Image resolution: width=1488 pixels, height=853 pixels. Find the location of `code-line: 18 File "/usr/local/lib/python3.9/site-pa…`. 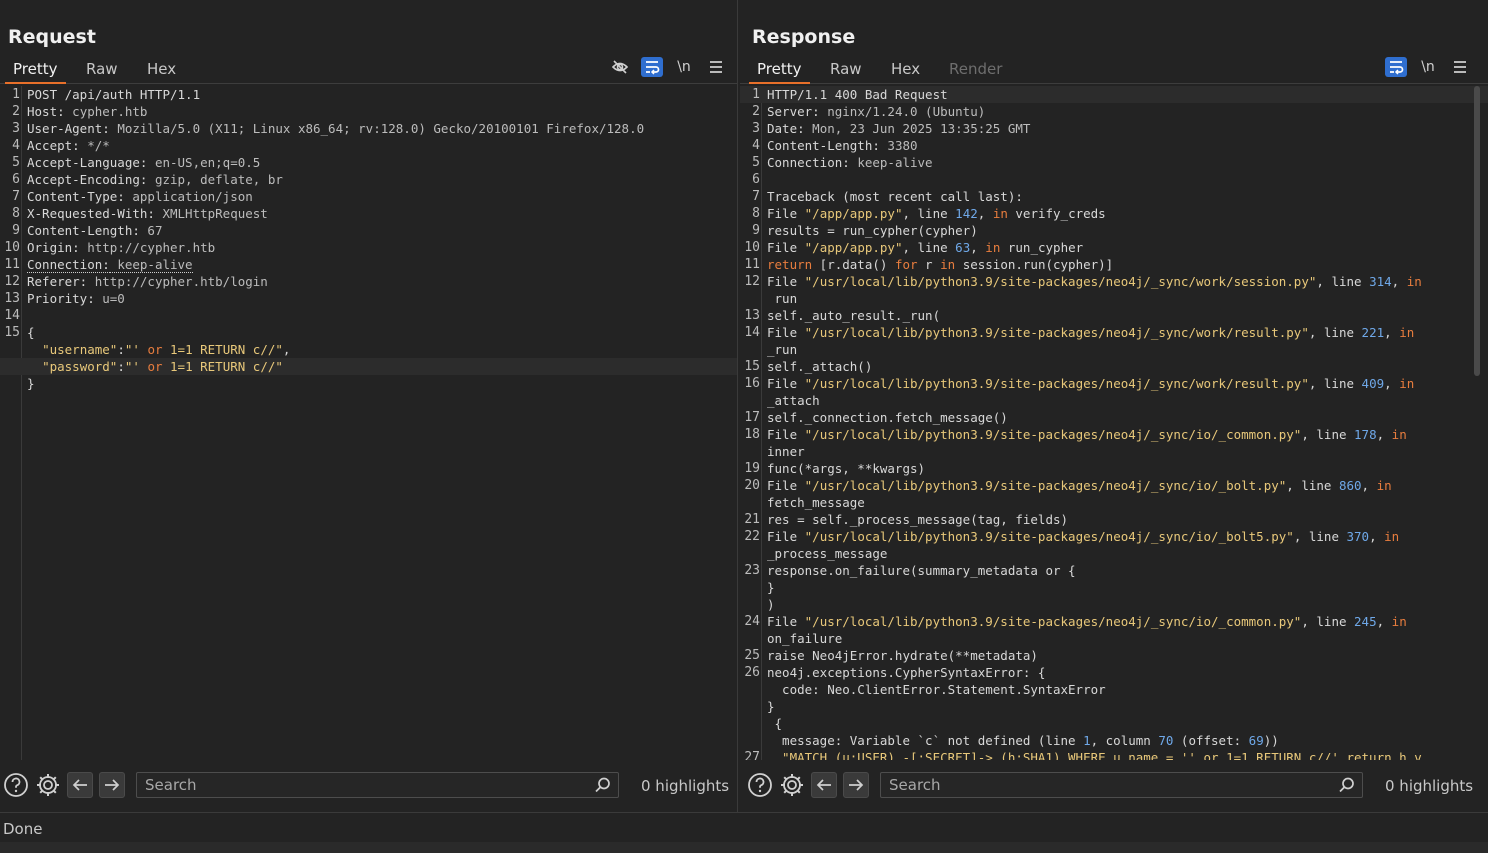

code-line: 18 File "/usr/local/lib/python3.9/site-pa… is located at coordinates (1114, 434).